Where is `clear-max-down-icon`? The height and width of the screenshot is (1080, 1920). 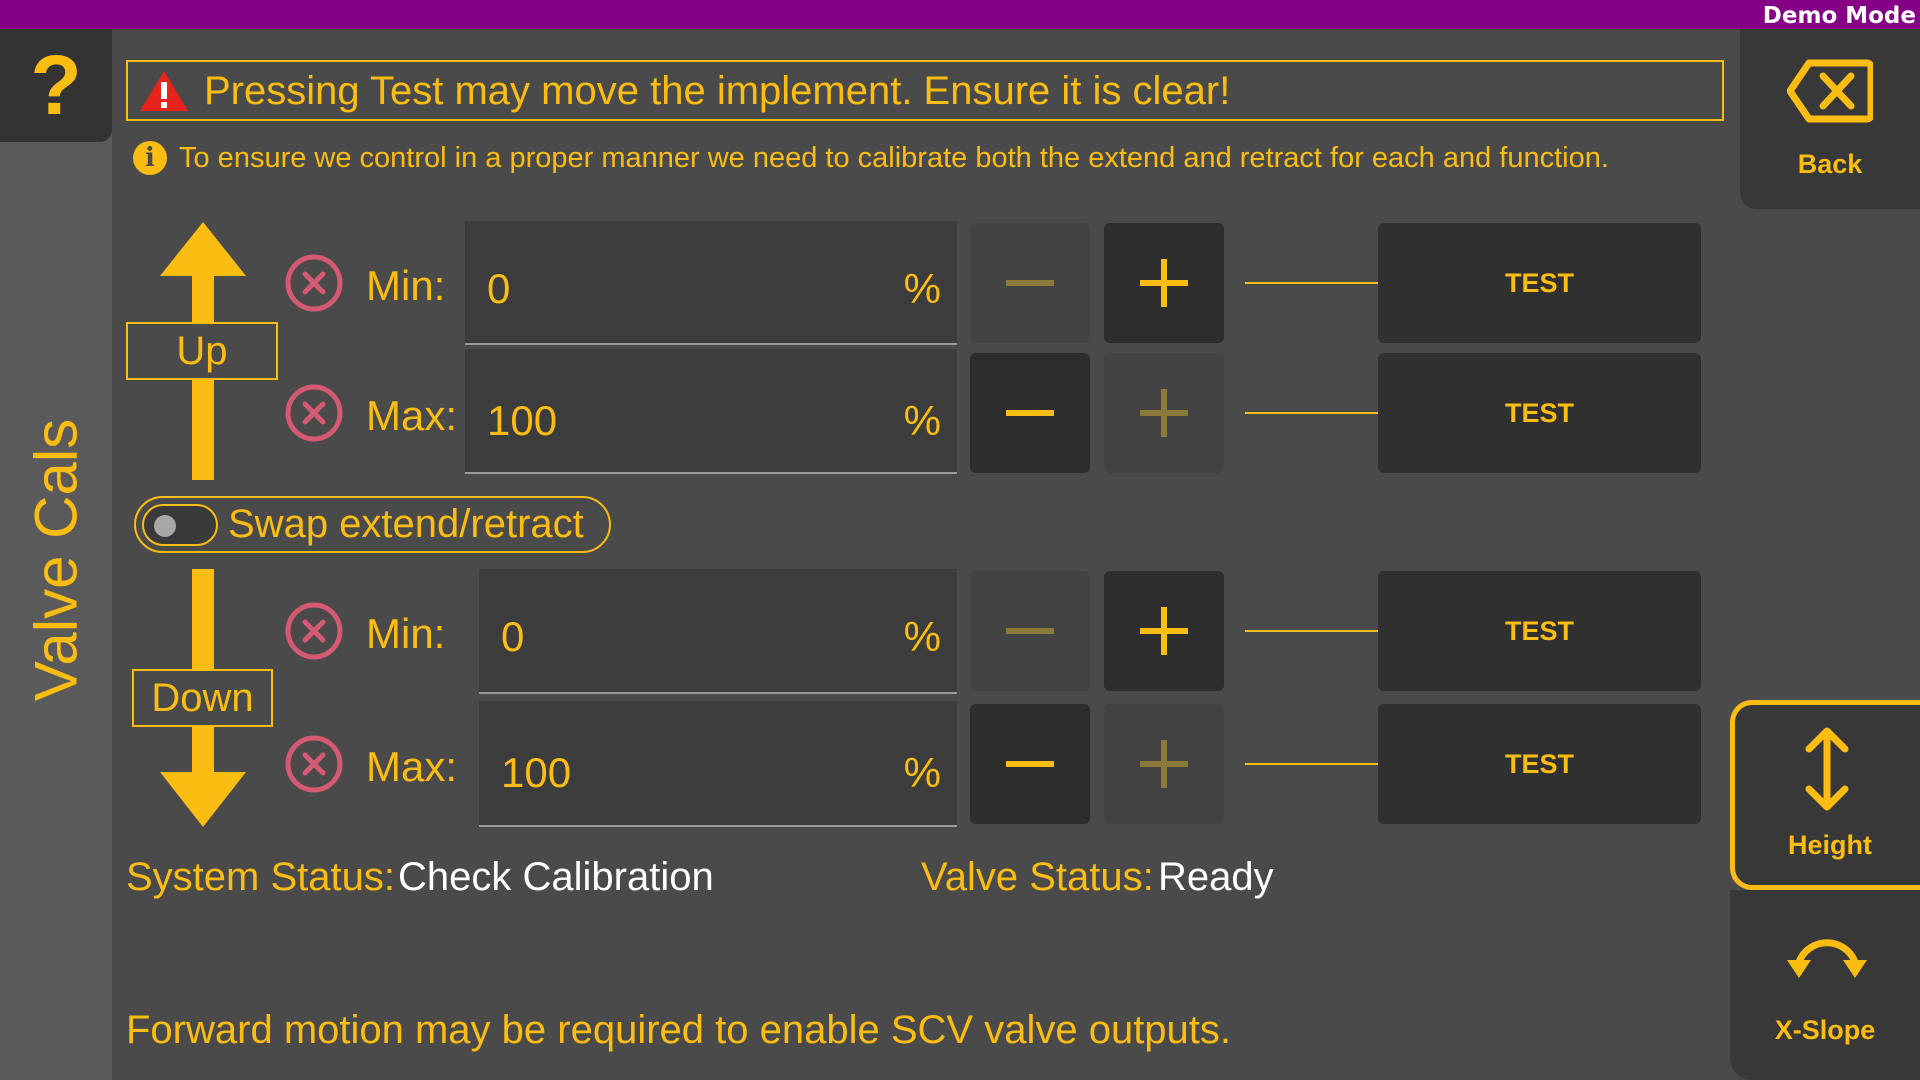
clear-max-down-icon is located at coordinates (314, 764).